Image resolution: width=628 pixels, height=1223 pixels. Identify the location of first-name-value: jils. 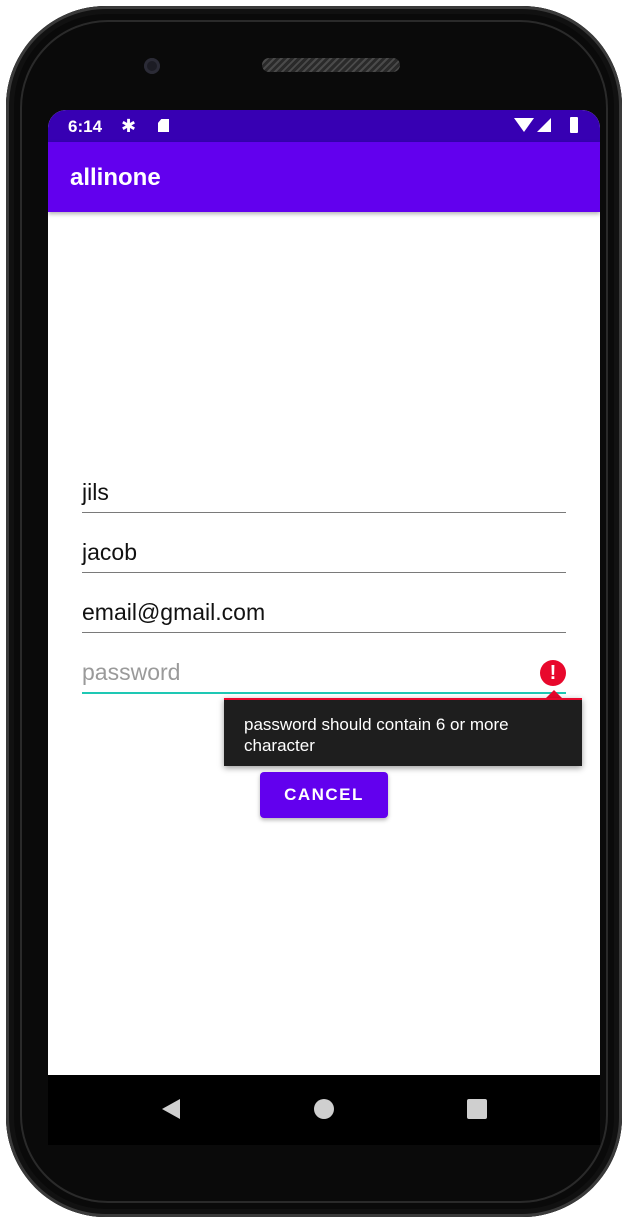
(95, 492).